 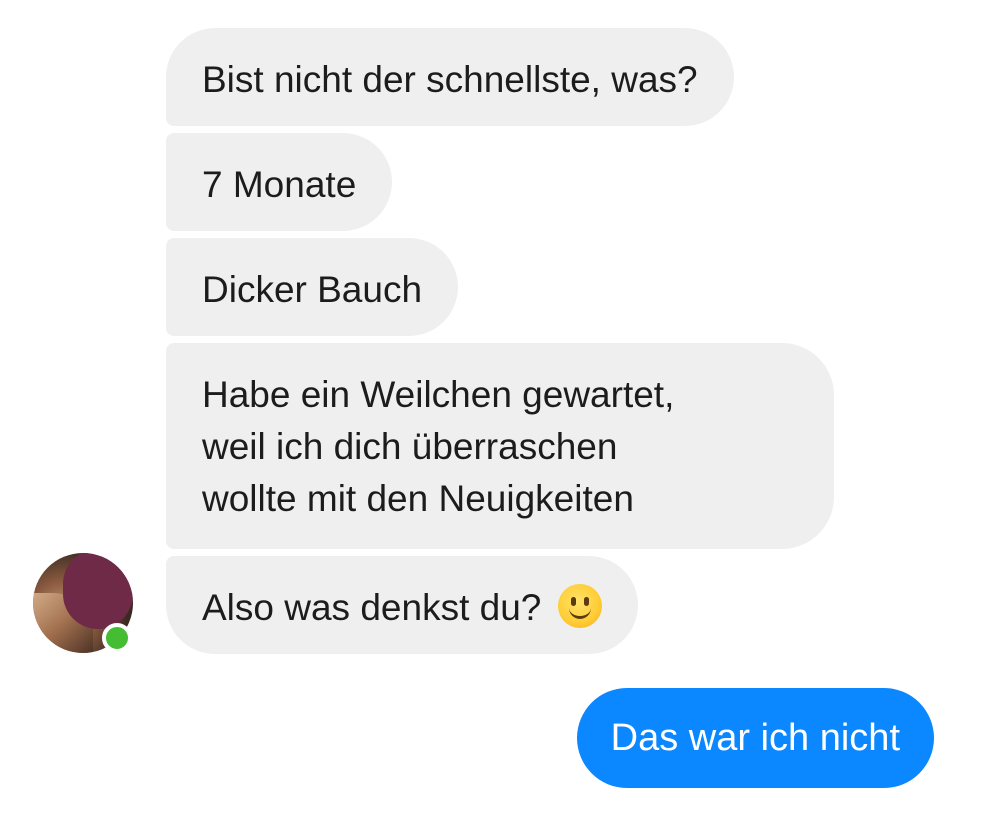 I want to click on incoming-message-bubble: 7 Monate, so click(x=279, y=182).